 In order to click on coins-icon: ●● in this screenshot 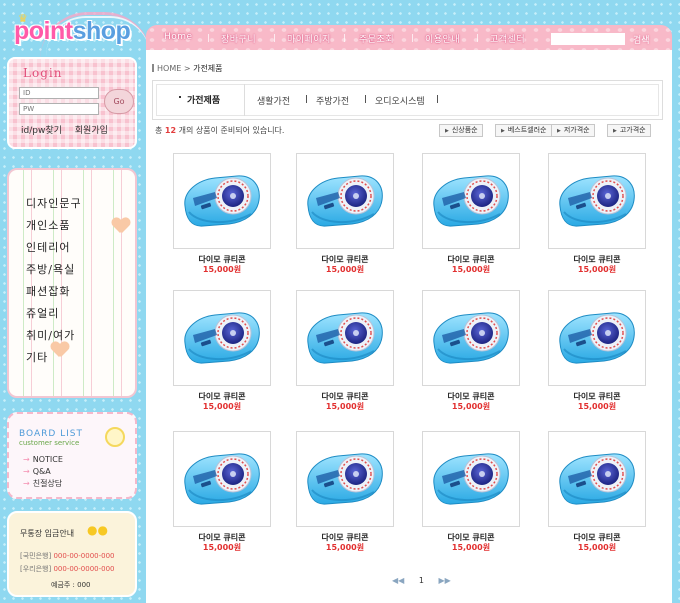, I will do `click(97, 530)`.